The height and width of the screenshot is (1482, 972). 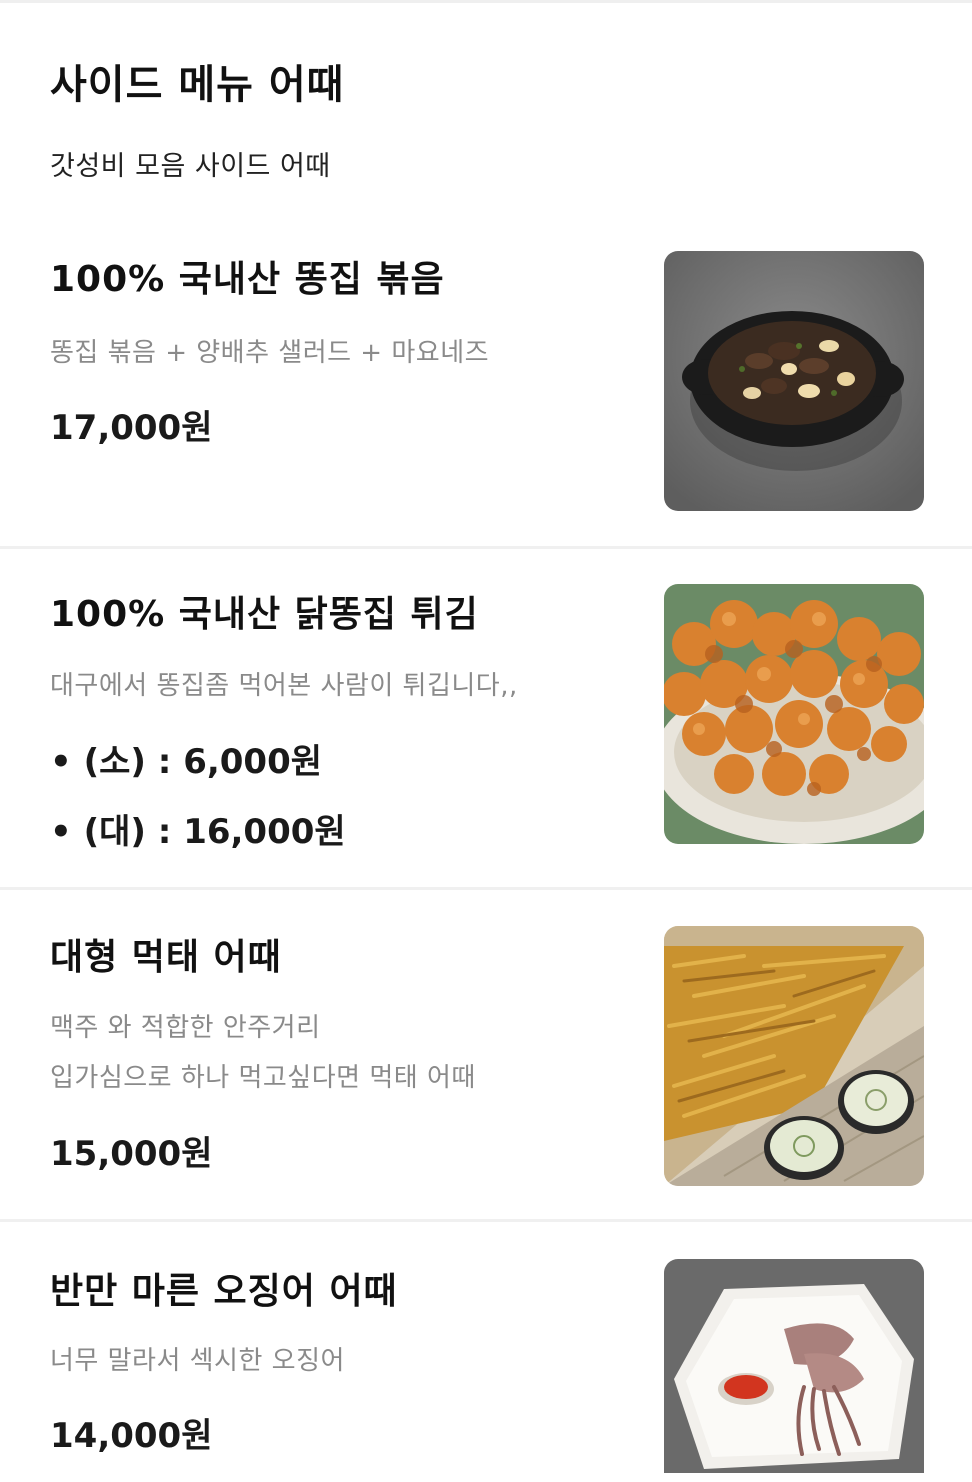 I want to click on item-name: 반만 마른 오징어 어때, so click(x=224, y=1291).